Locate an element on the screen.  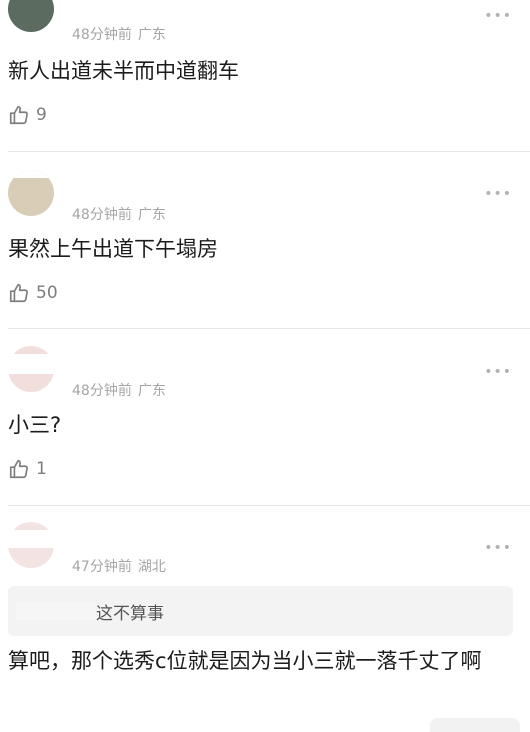
comment-text: 果然上午出道下午塌房 is located at coordinates (113, 249).